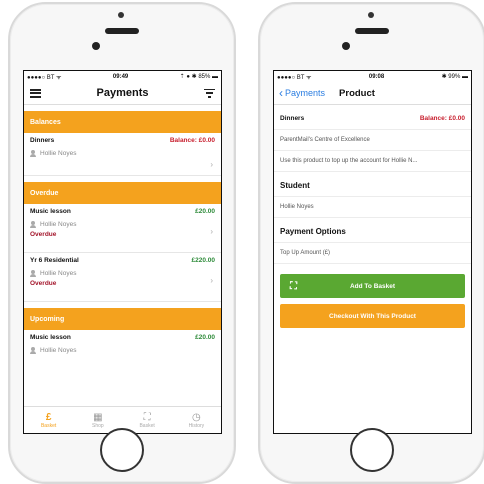 The image size is (484, 484). I want to click on tab-label: History, so click(196, 425).